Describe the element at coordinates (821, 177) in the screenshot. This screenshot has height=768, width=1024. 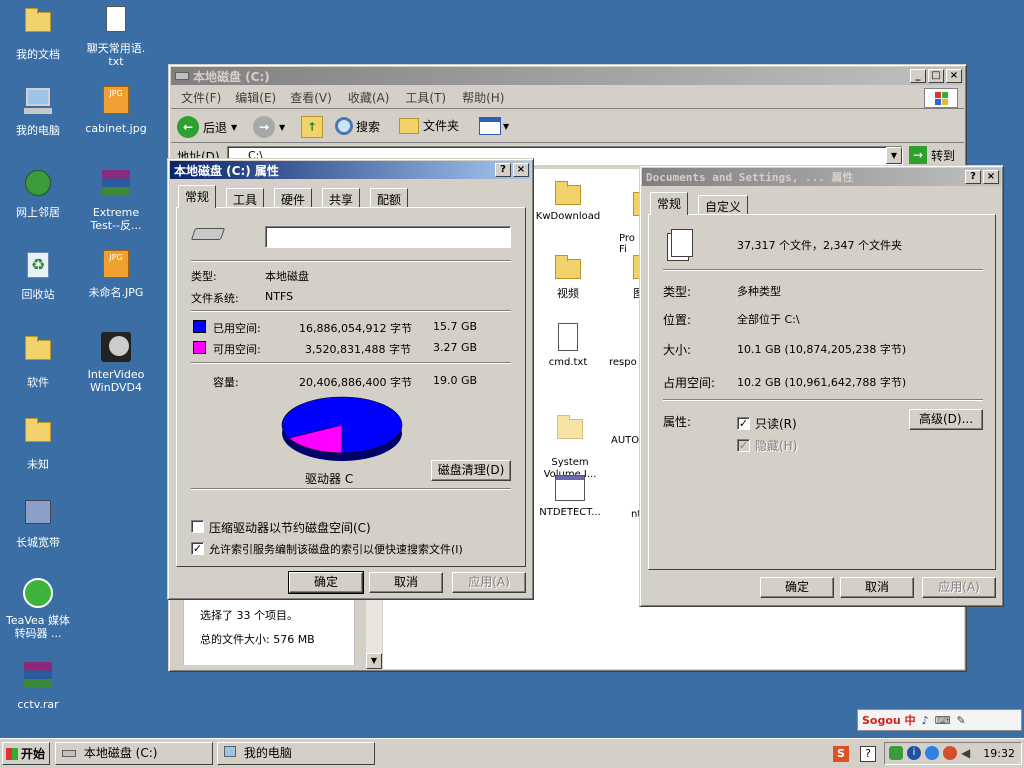
I see `folder-properties-titlebar: Documents and Settings, ... 属性 ? ×` at that location.